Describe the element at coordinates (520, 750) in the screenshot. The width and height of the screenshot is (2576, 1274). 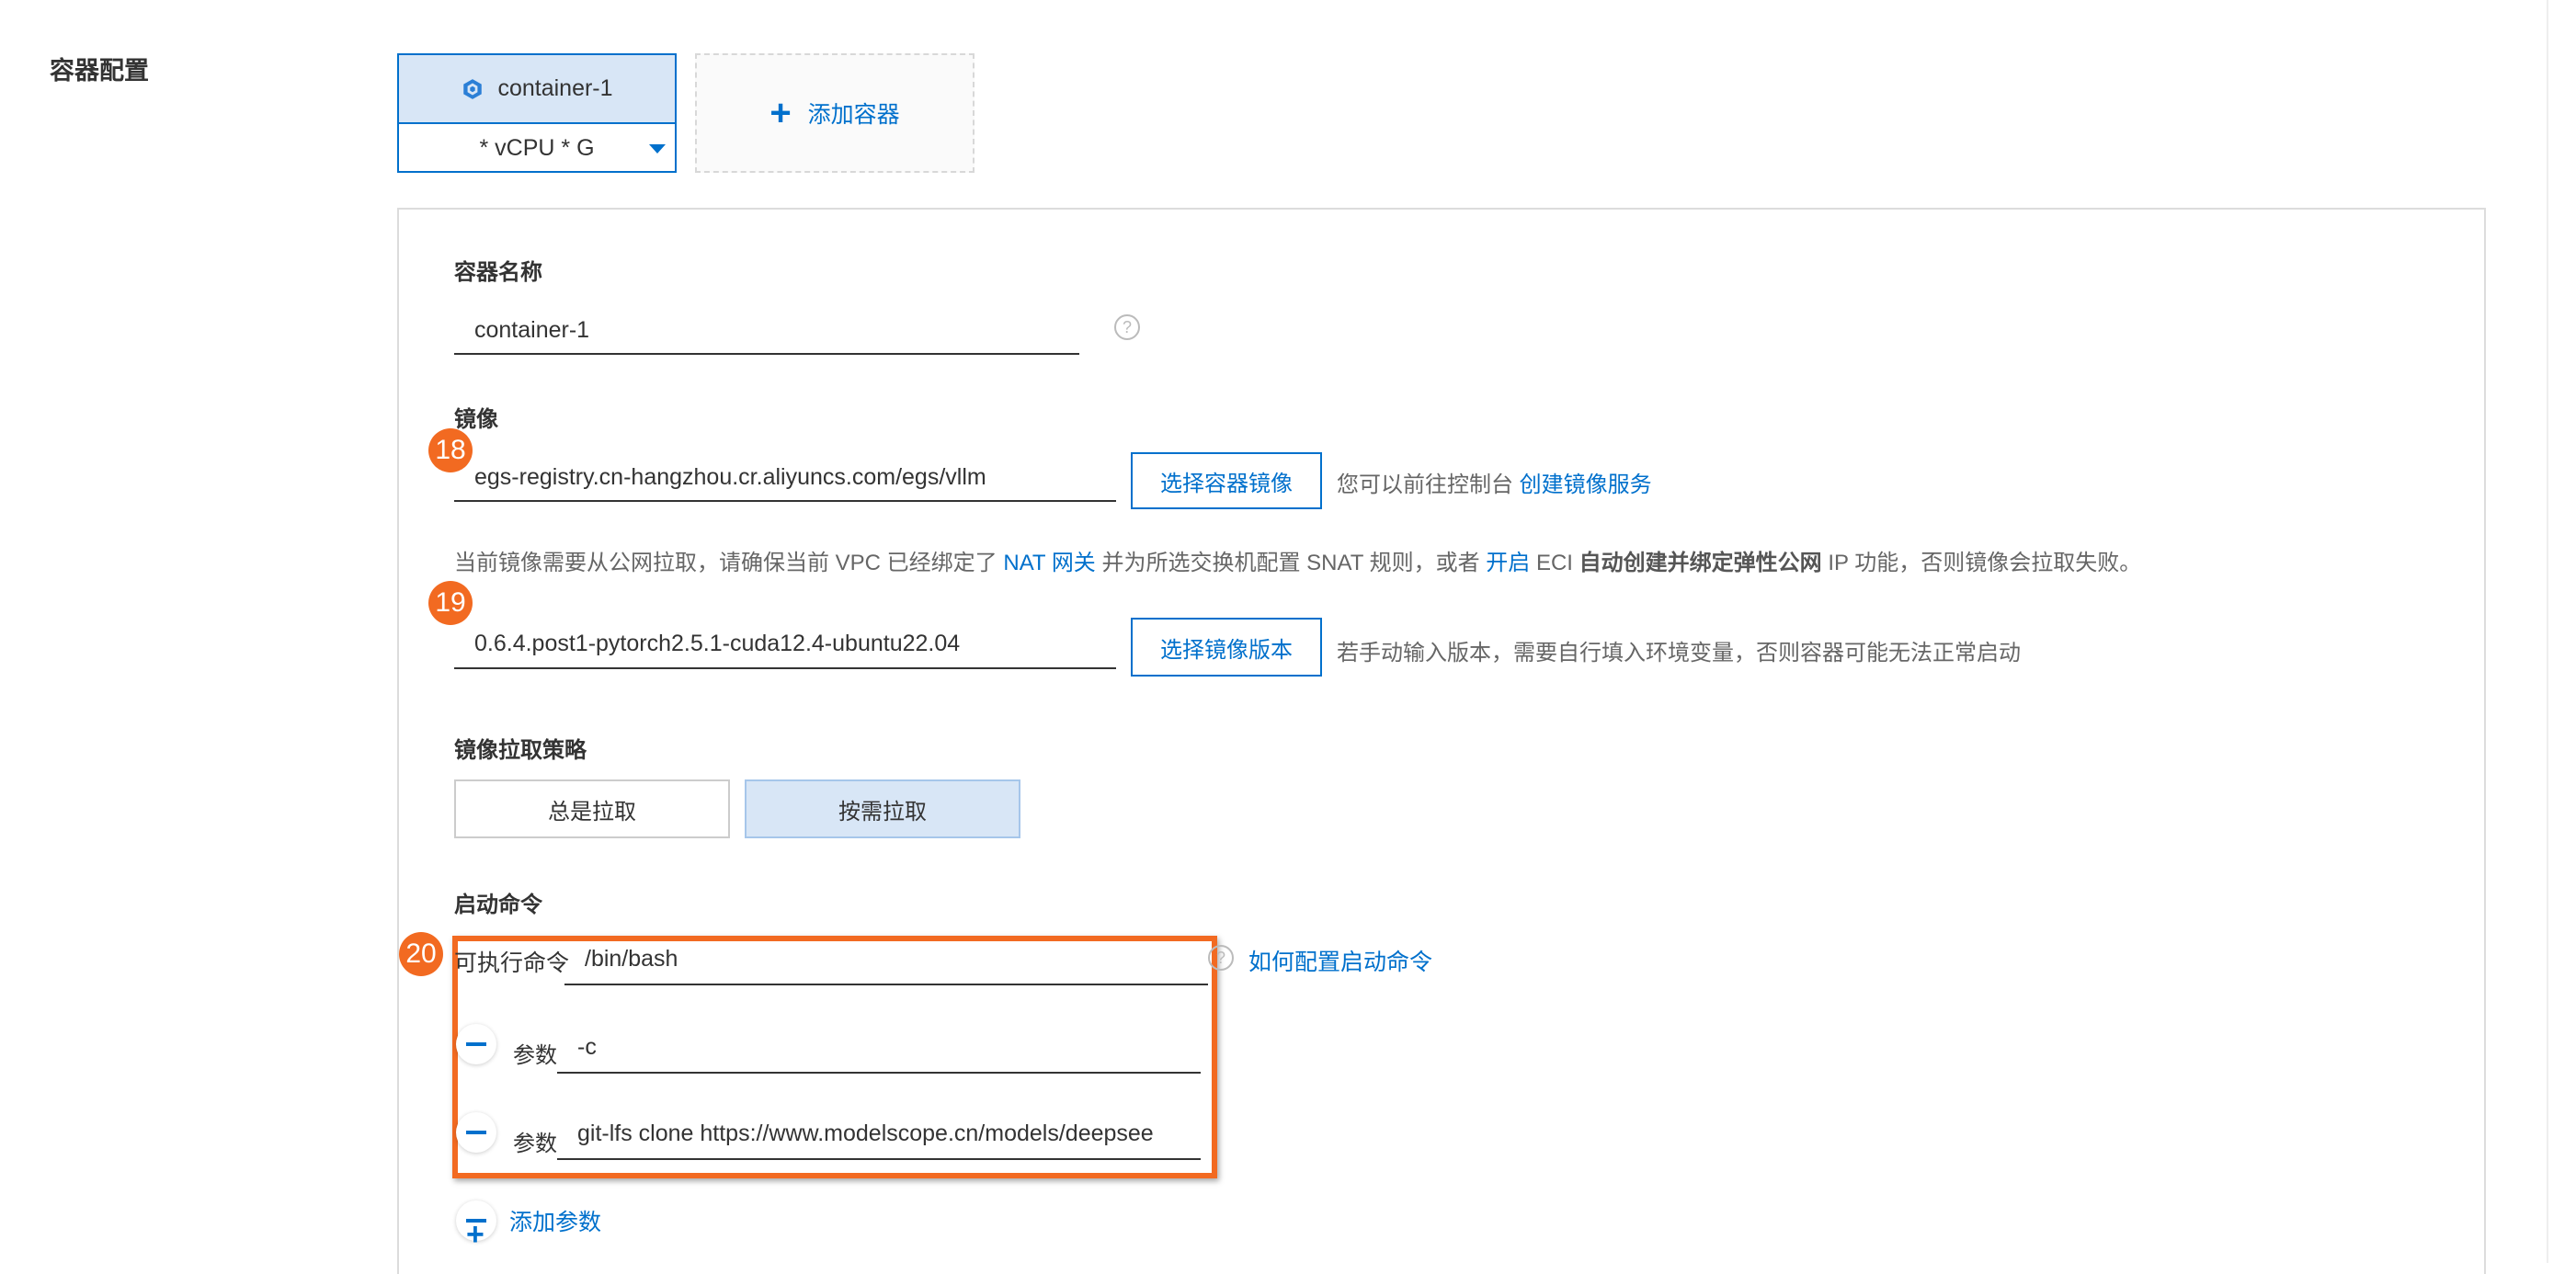
I see `pull-policy-label: 镜像拉取策略` at that location.